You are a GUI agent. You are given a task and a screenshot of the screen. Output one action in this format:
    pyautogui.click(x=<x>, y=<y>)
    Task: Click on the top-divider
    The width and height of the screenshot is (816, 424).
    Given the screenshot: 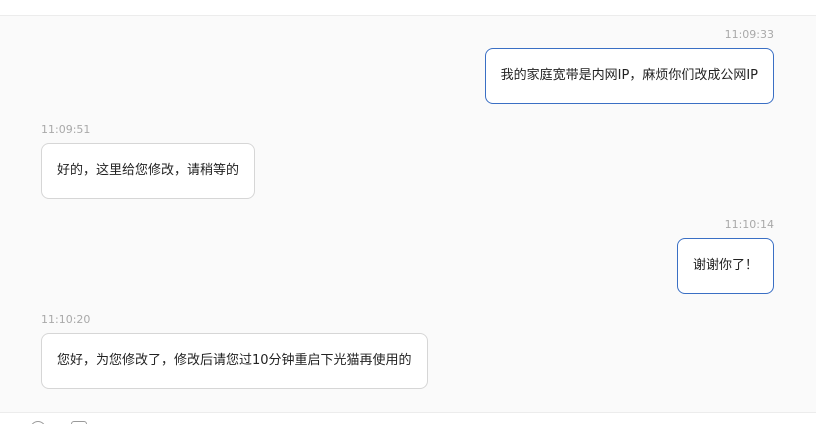 What is the action you would take?
    pyautogui.click(x=408, y=15)
    